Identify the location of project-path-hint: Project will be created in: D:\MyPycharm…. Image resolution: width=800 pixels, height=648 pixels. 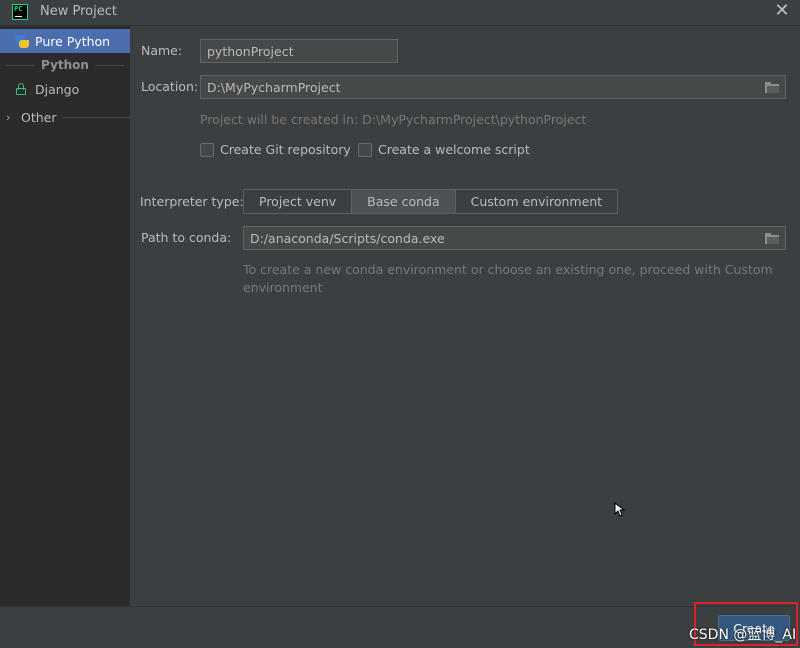
(393, 119).